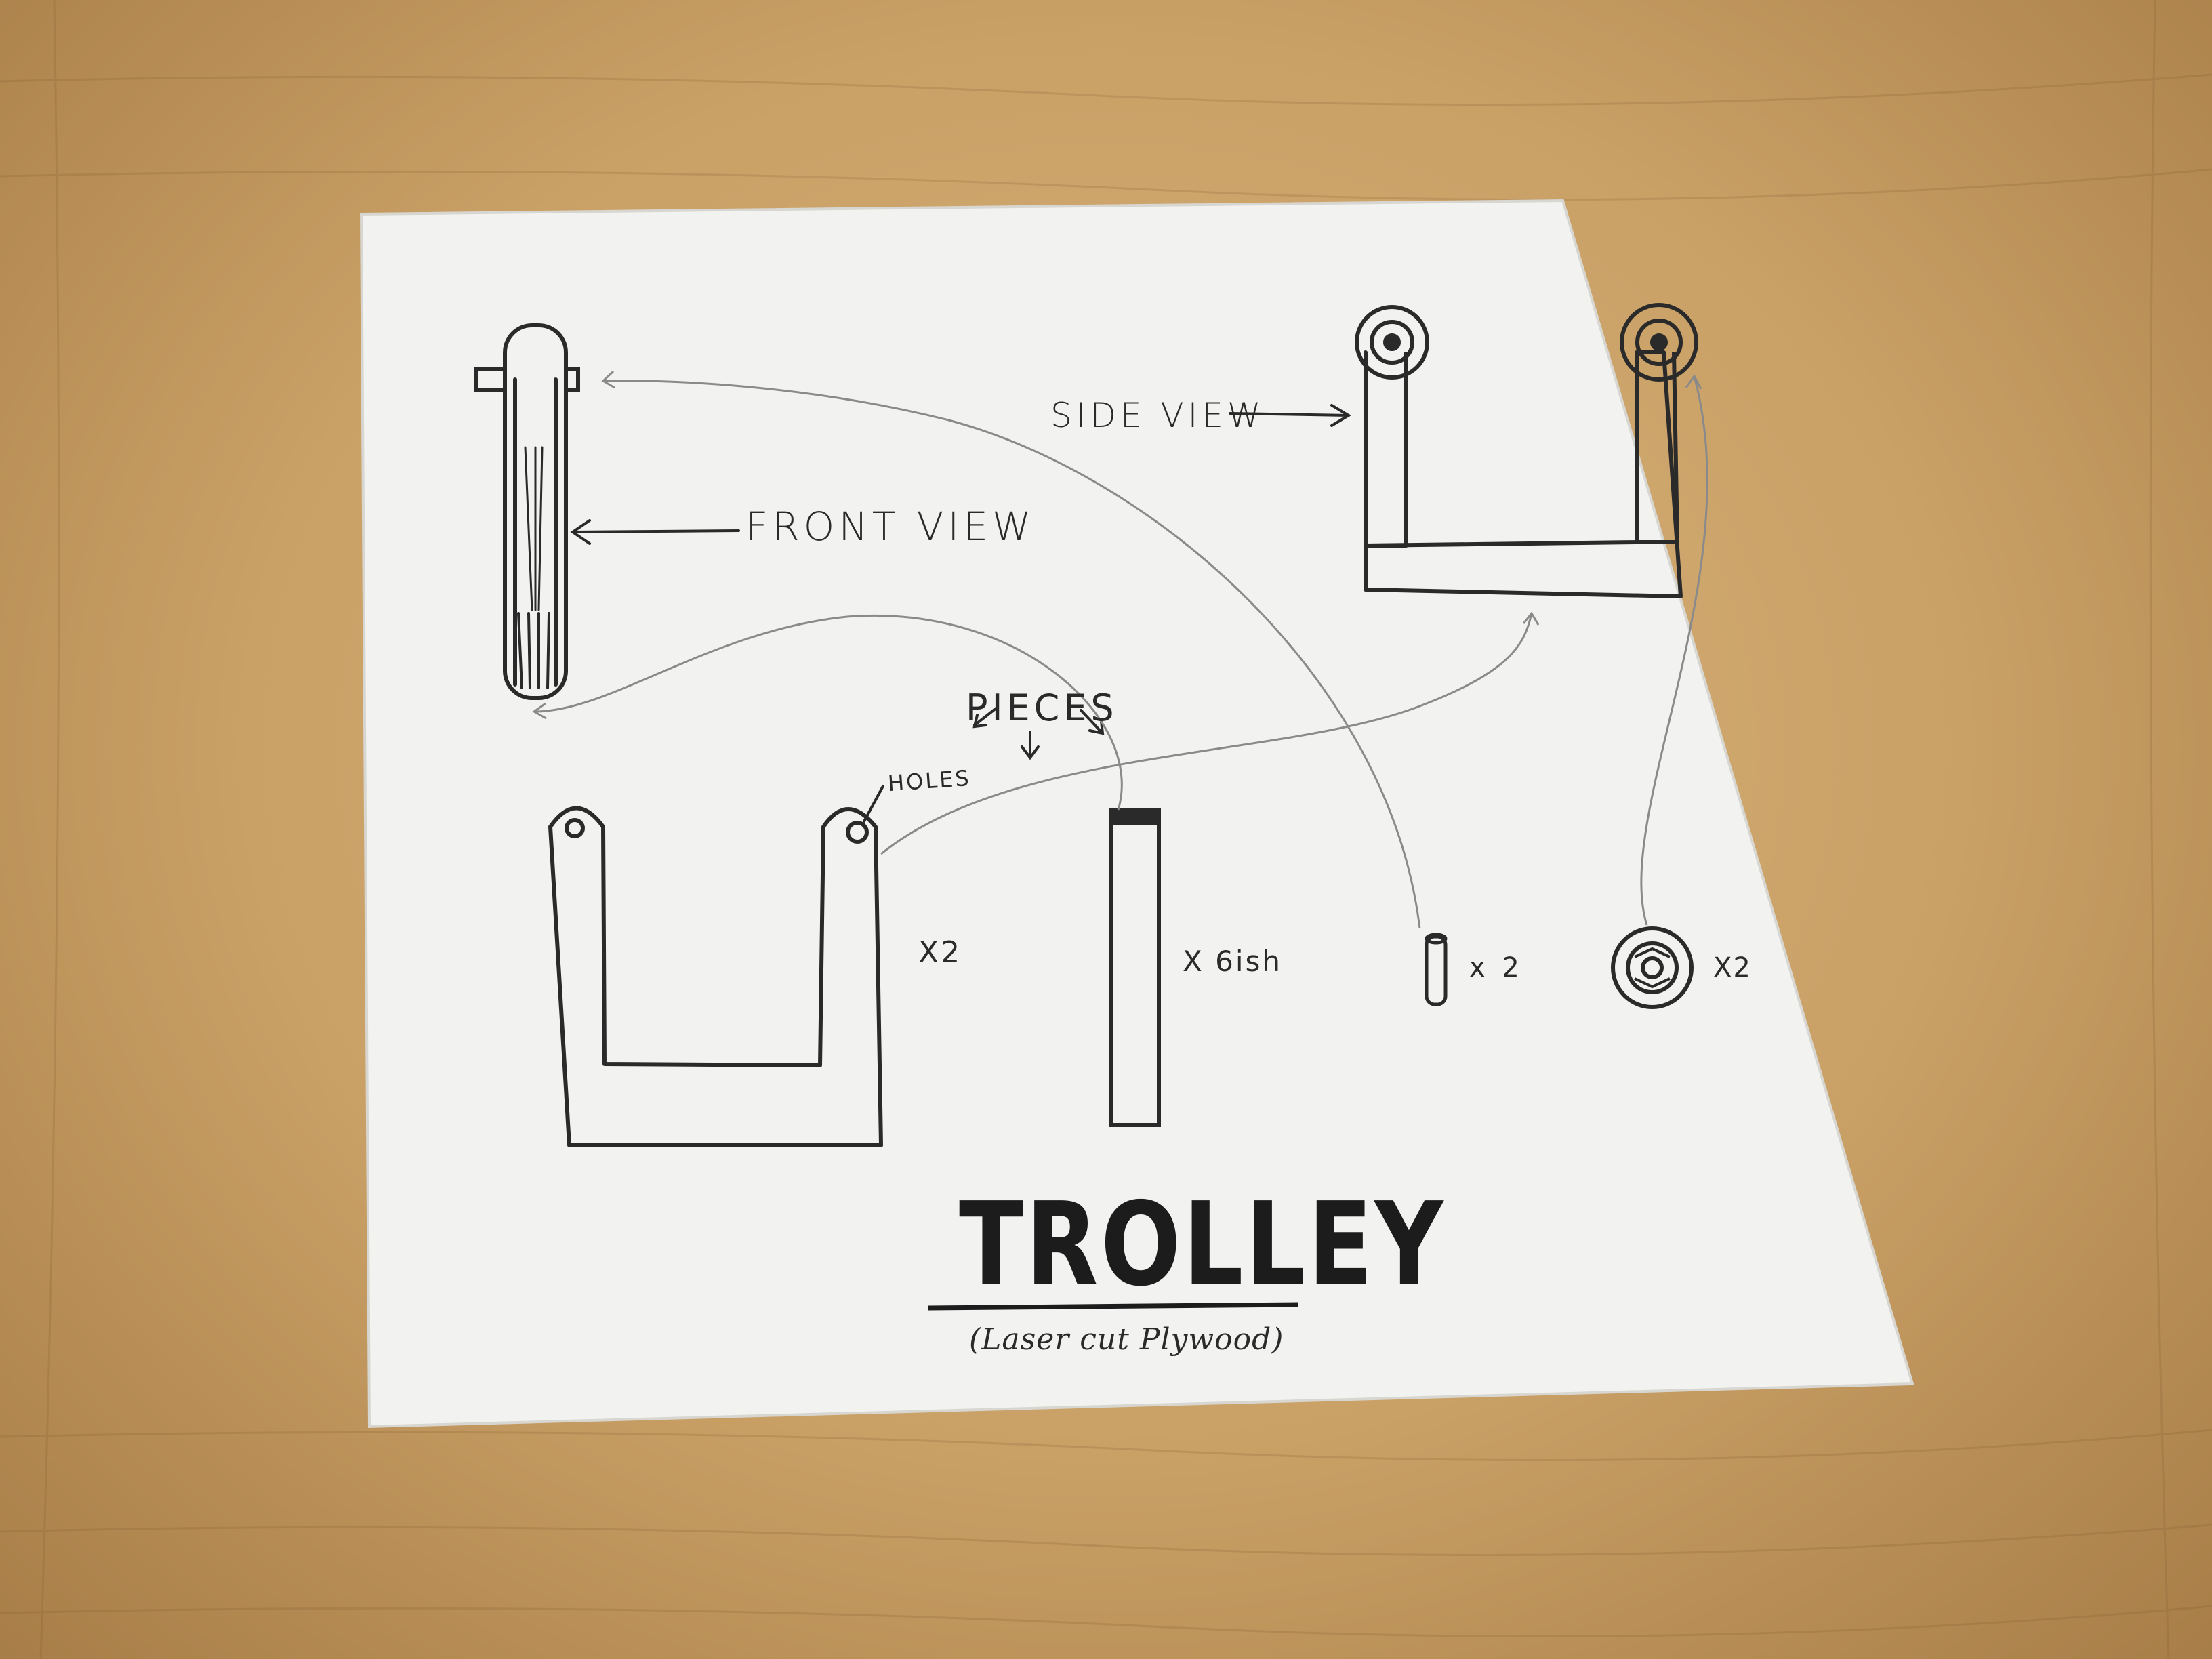  What do you see at coordinates (890, 527) in the screenshot?
I see `front-view-label: FRONT VIEW` at bounding box center [890, 527].